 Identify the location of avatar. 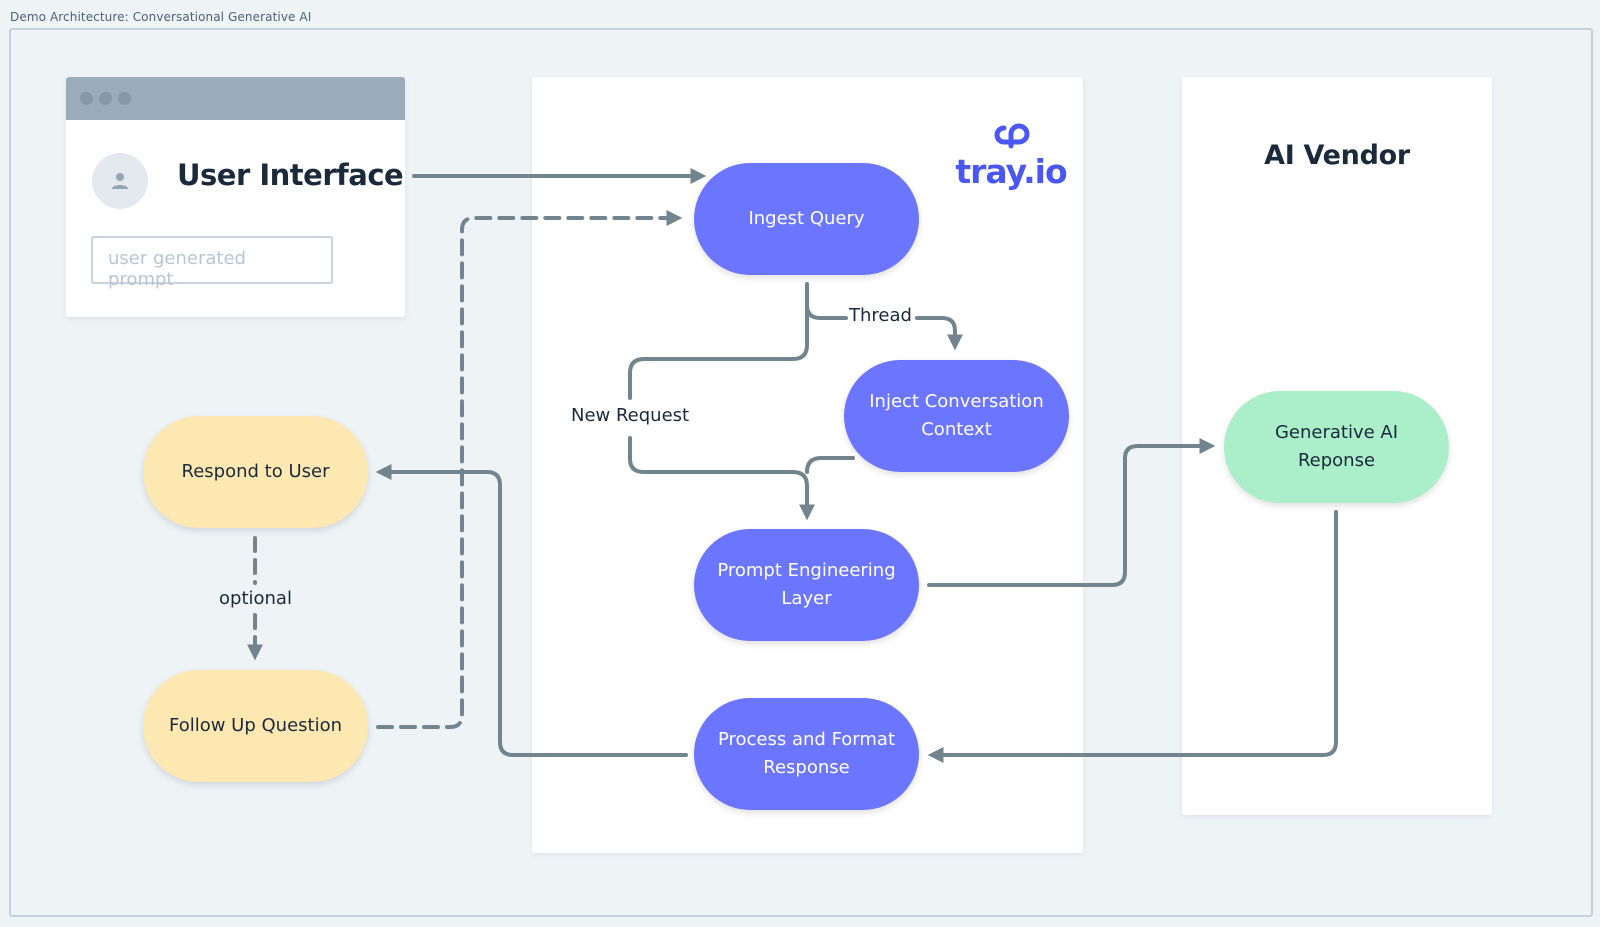
(120, 181).